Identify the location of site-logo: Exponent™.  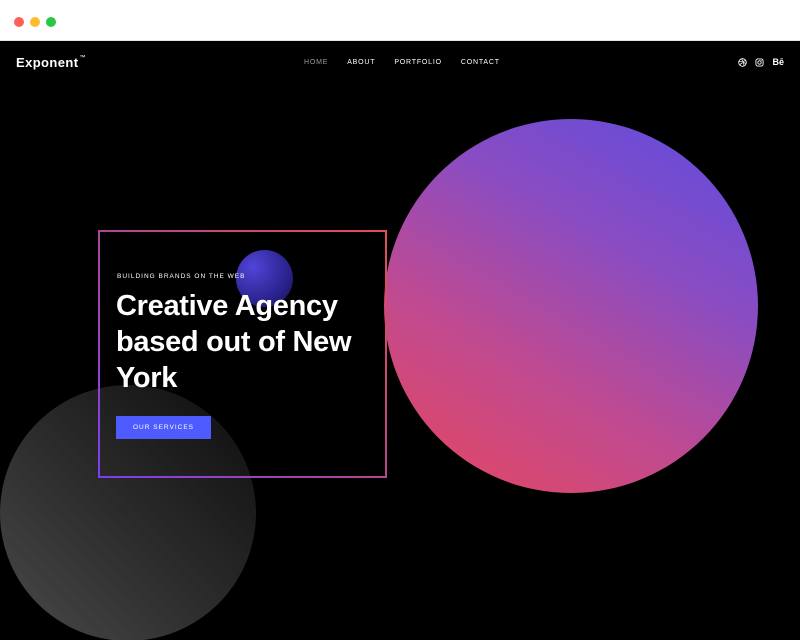
(51, 62).